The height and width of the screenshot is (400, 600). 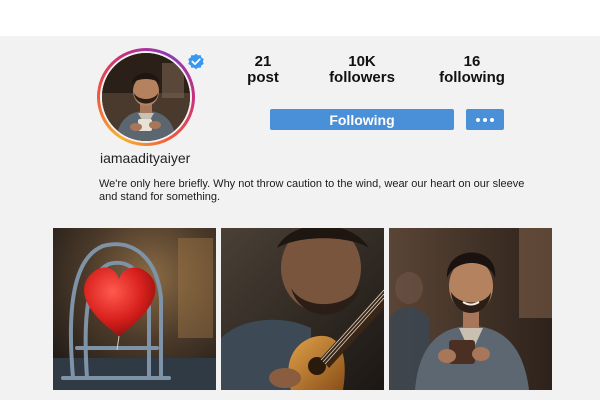 I want to click on profile-username: iamaadityaiyer, so click(x=145, y=158).